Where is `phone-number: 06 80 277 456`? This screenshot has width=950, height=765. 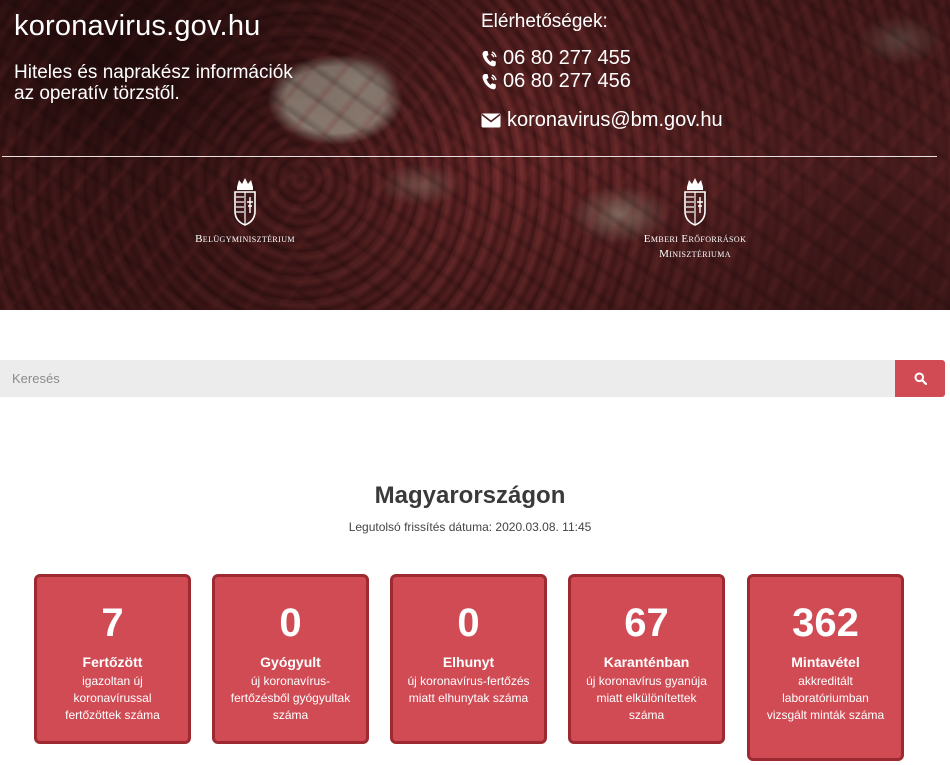
phone-number: 06 80 277 456 is located at coordinates (567, 81).